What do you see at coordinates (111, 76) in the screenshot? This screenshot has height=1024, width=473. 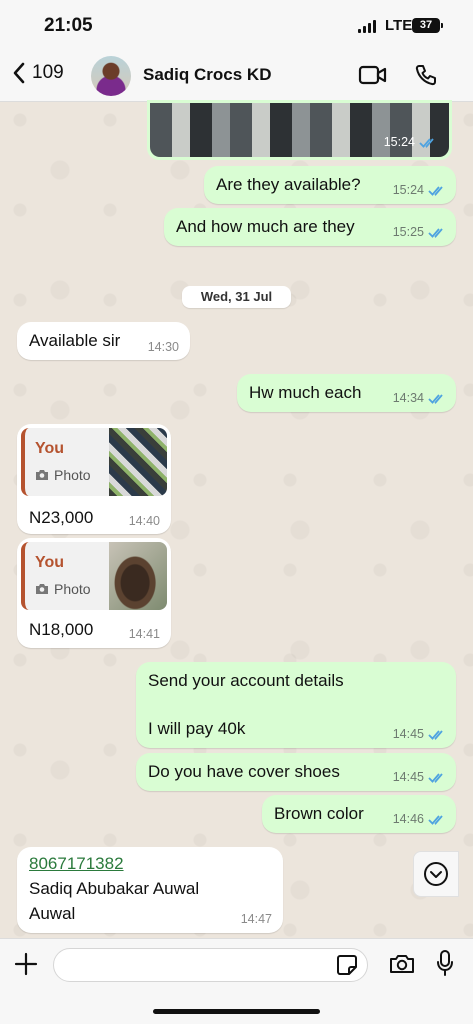 I see `avatar` at bounding box center [111, 76].